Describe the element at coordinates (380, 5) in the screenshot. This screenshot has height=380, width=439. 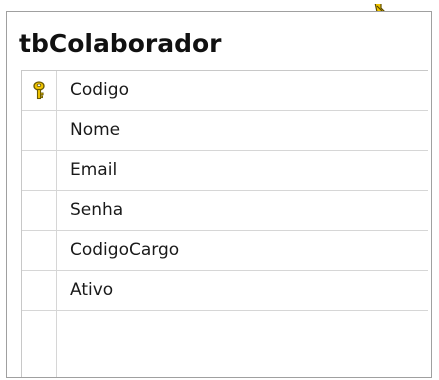
I see `relationship-key-icon` at that location.